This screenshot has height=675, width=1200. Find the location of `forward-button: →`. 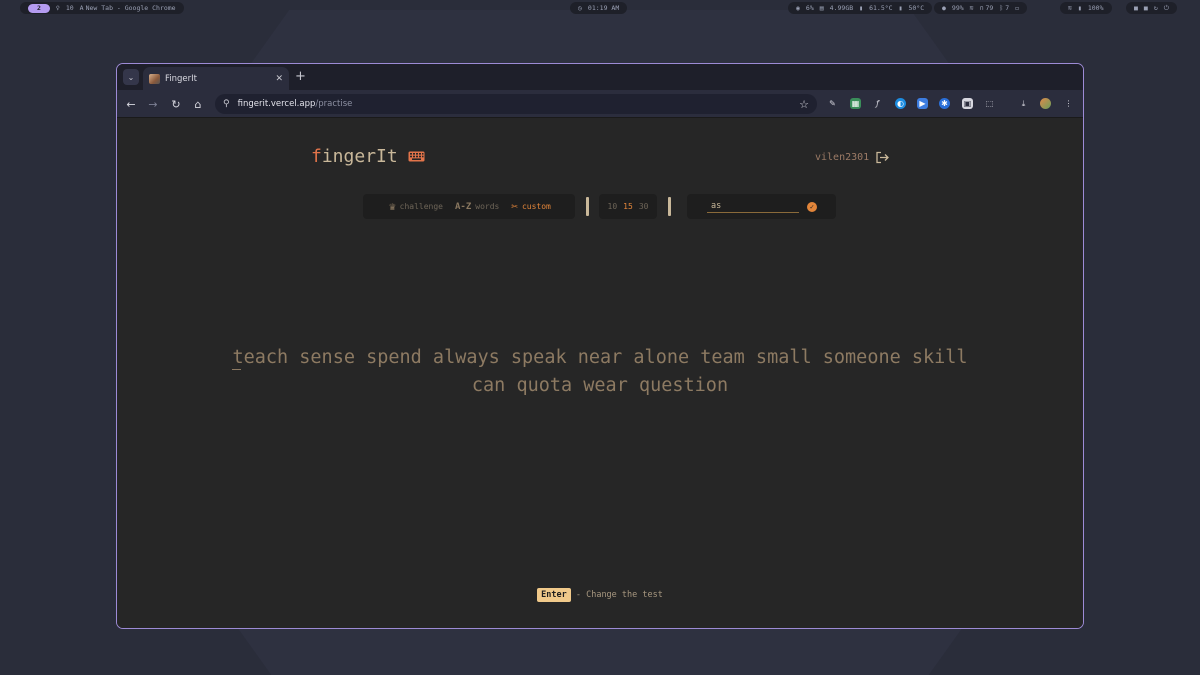

forward-button: → is located at coordinates (153, 104).